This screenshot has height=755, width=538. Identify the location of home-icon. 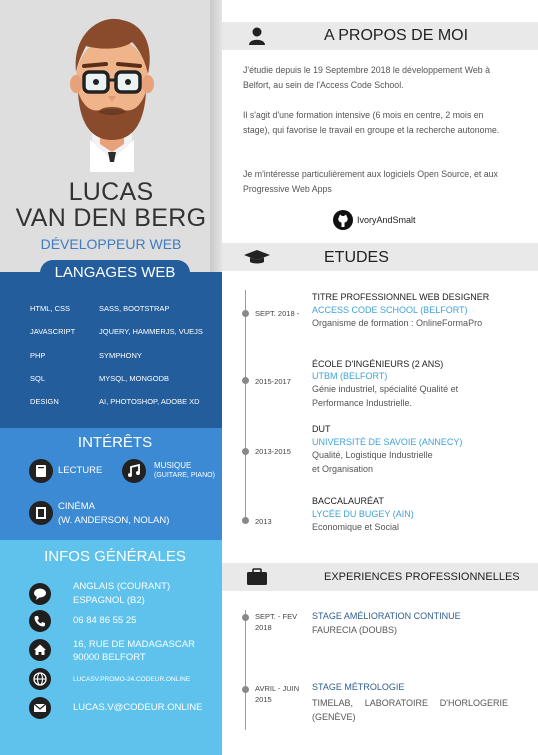
(40, 650).